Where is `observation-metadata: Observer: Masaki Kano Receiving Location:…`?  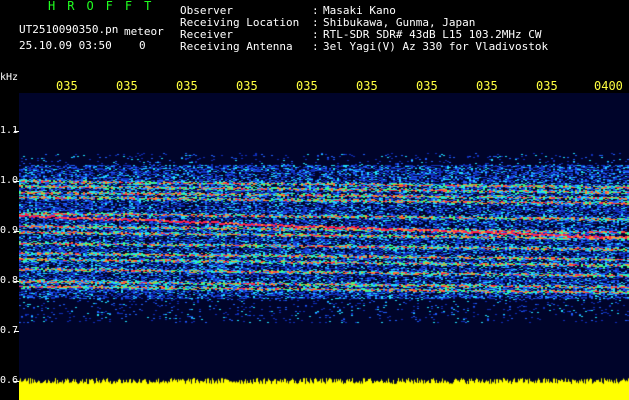 observation-metadata: Observer: Masaki Kano Receiving Location:… is located at coordinates (364, 29).